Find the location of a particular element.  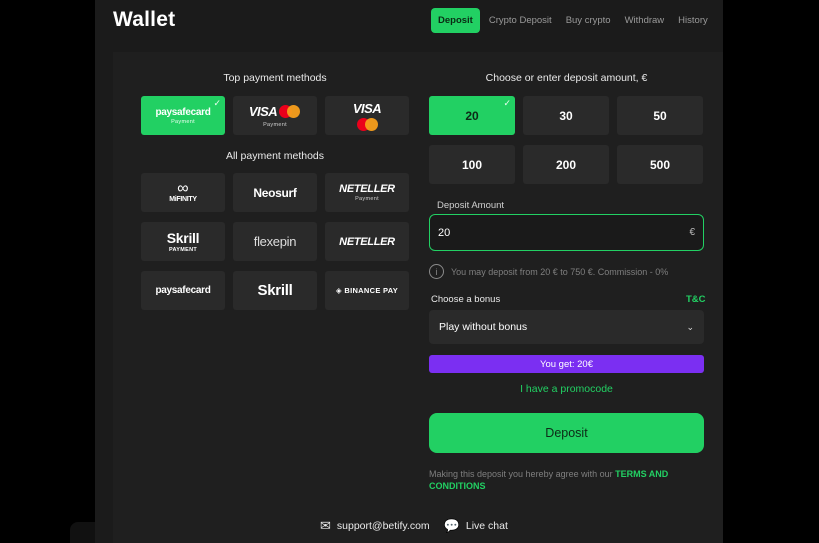

bonus-label: Choose a bonus is located at coordinates (466, 299).